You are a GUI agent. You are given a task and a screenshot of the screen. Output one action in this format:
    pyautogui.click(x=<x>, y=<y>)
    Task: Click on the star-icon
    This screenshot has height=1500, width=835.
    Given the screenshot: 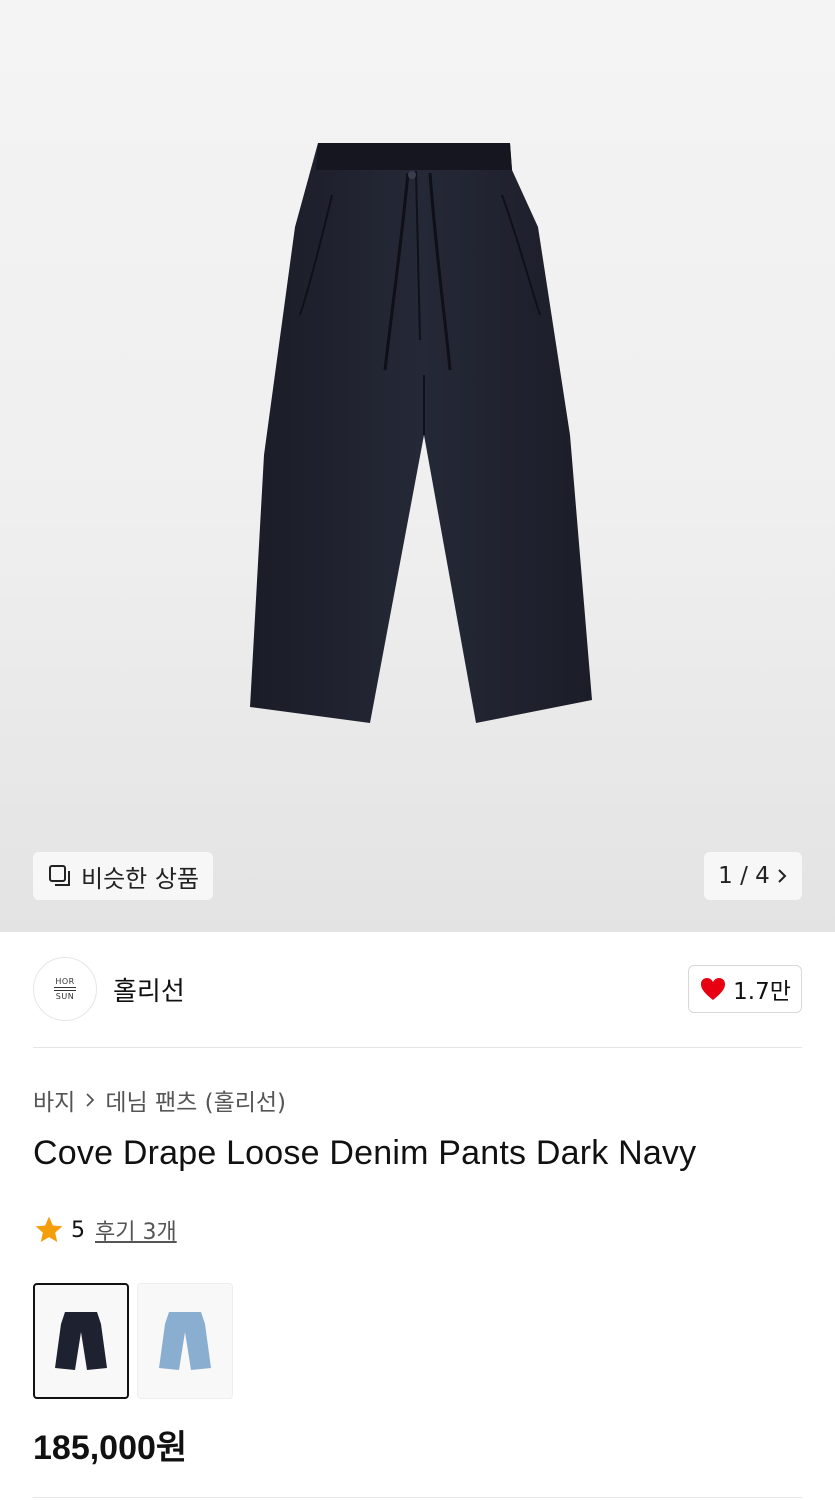 What is the action you would take?
    pyautogui.click(x=49, y=1229)
    